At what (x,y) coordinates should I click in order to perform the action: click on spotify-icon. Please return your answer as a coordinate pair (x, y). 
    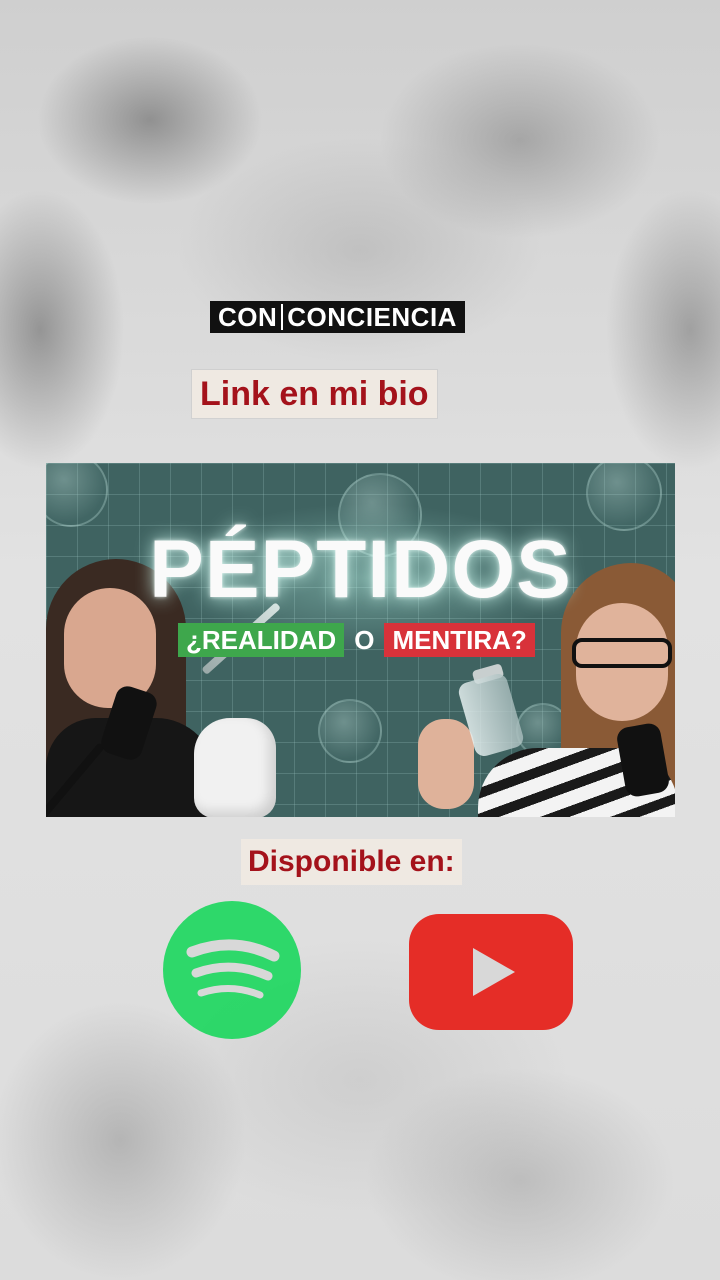
    Looking at the image, I should click on (232, 970).